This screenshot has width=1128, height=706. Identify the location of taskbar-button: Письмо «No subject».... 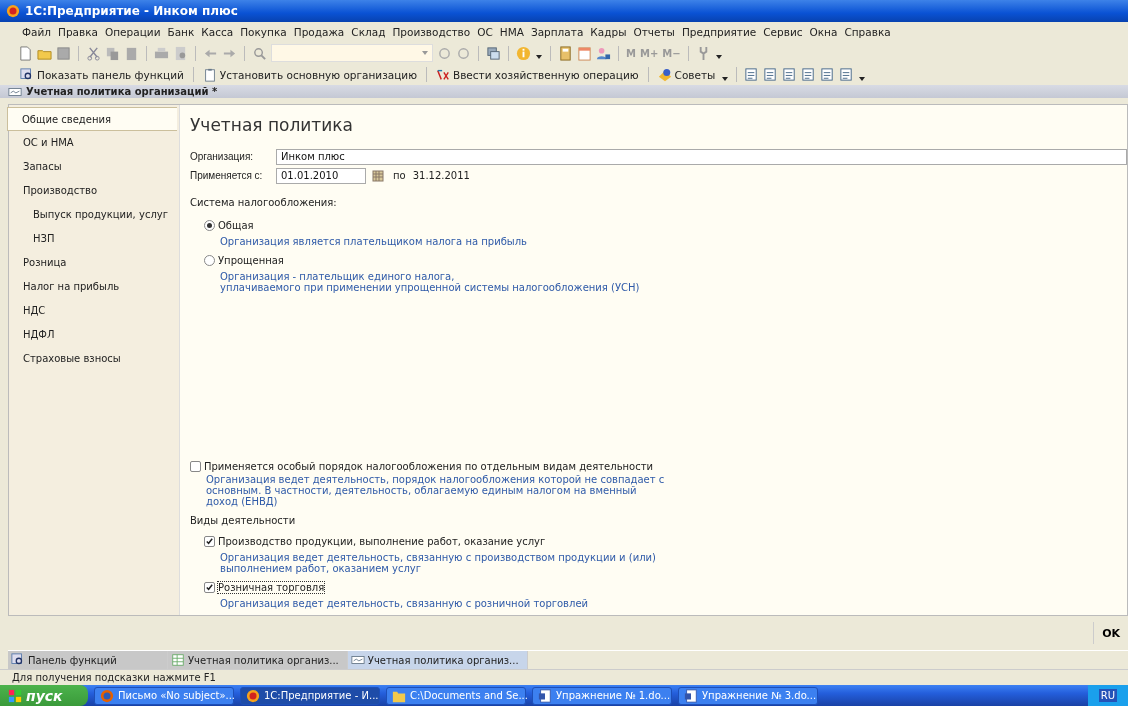
(164, 695).